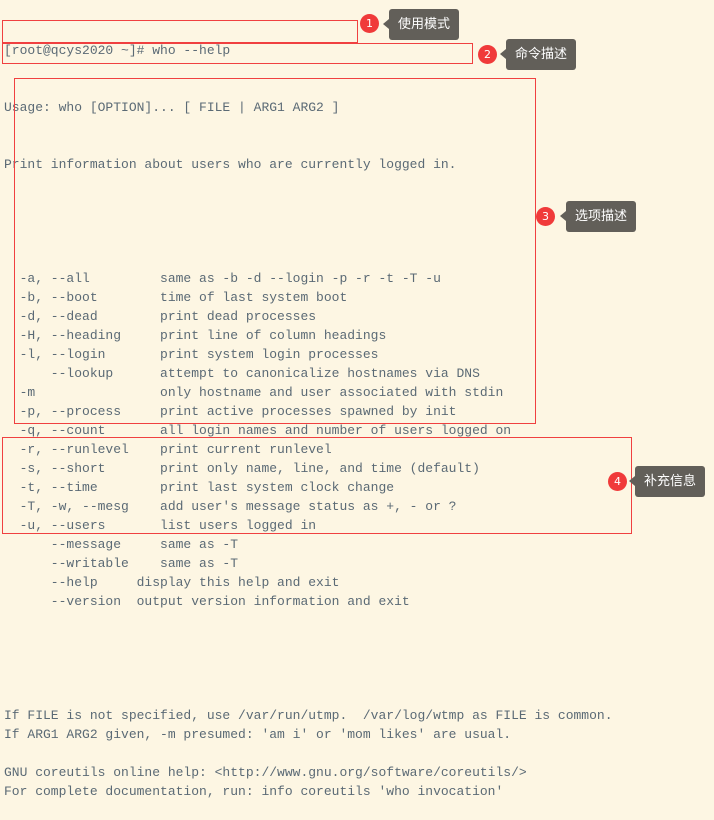 The width and height of the screenshot is (714, 820). Describe the element at coordinates (237, 53) in the screenshot. I see `description-highlight-box` at that location.